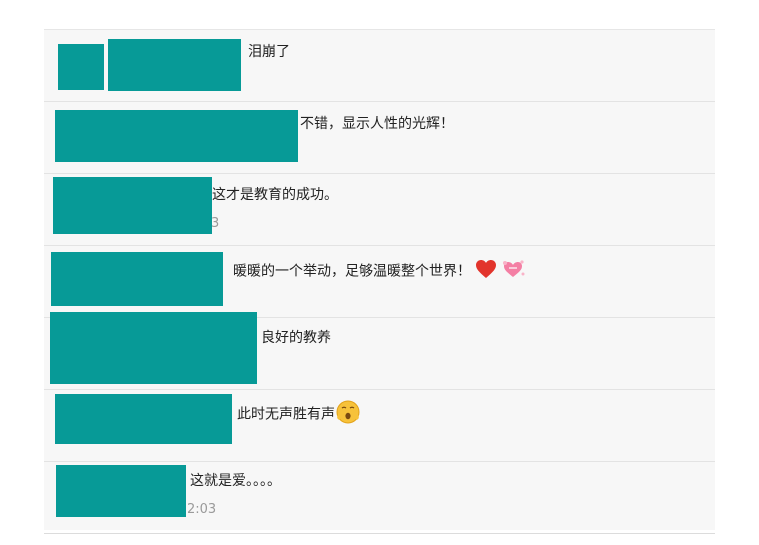  What do you see at coordinates (286, 414) in the screenshot?
I see `comment-text-body: 此时无声胜有声` at bounding box center [286, 414].